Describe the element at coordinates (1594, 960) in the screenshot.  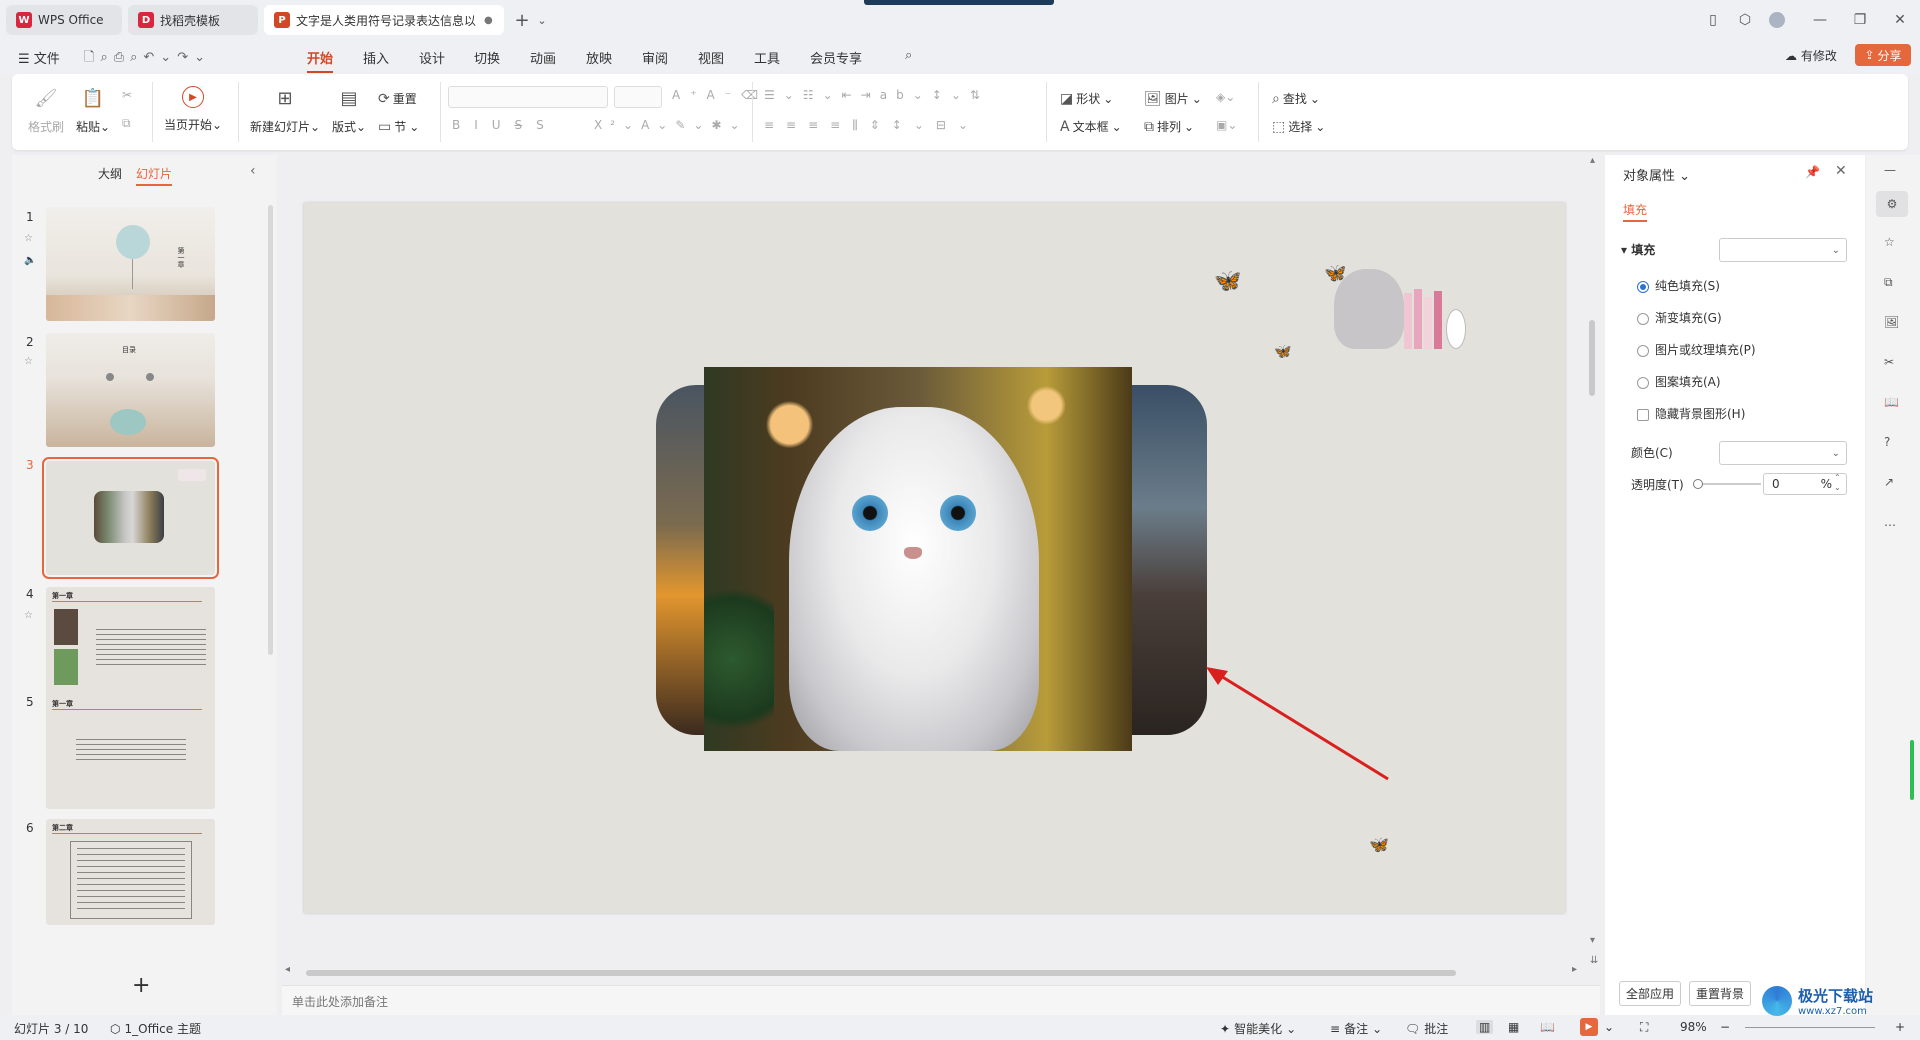
I see `scroll-down-icon: ⇊` at that location.